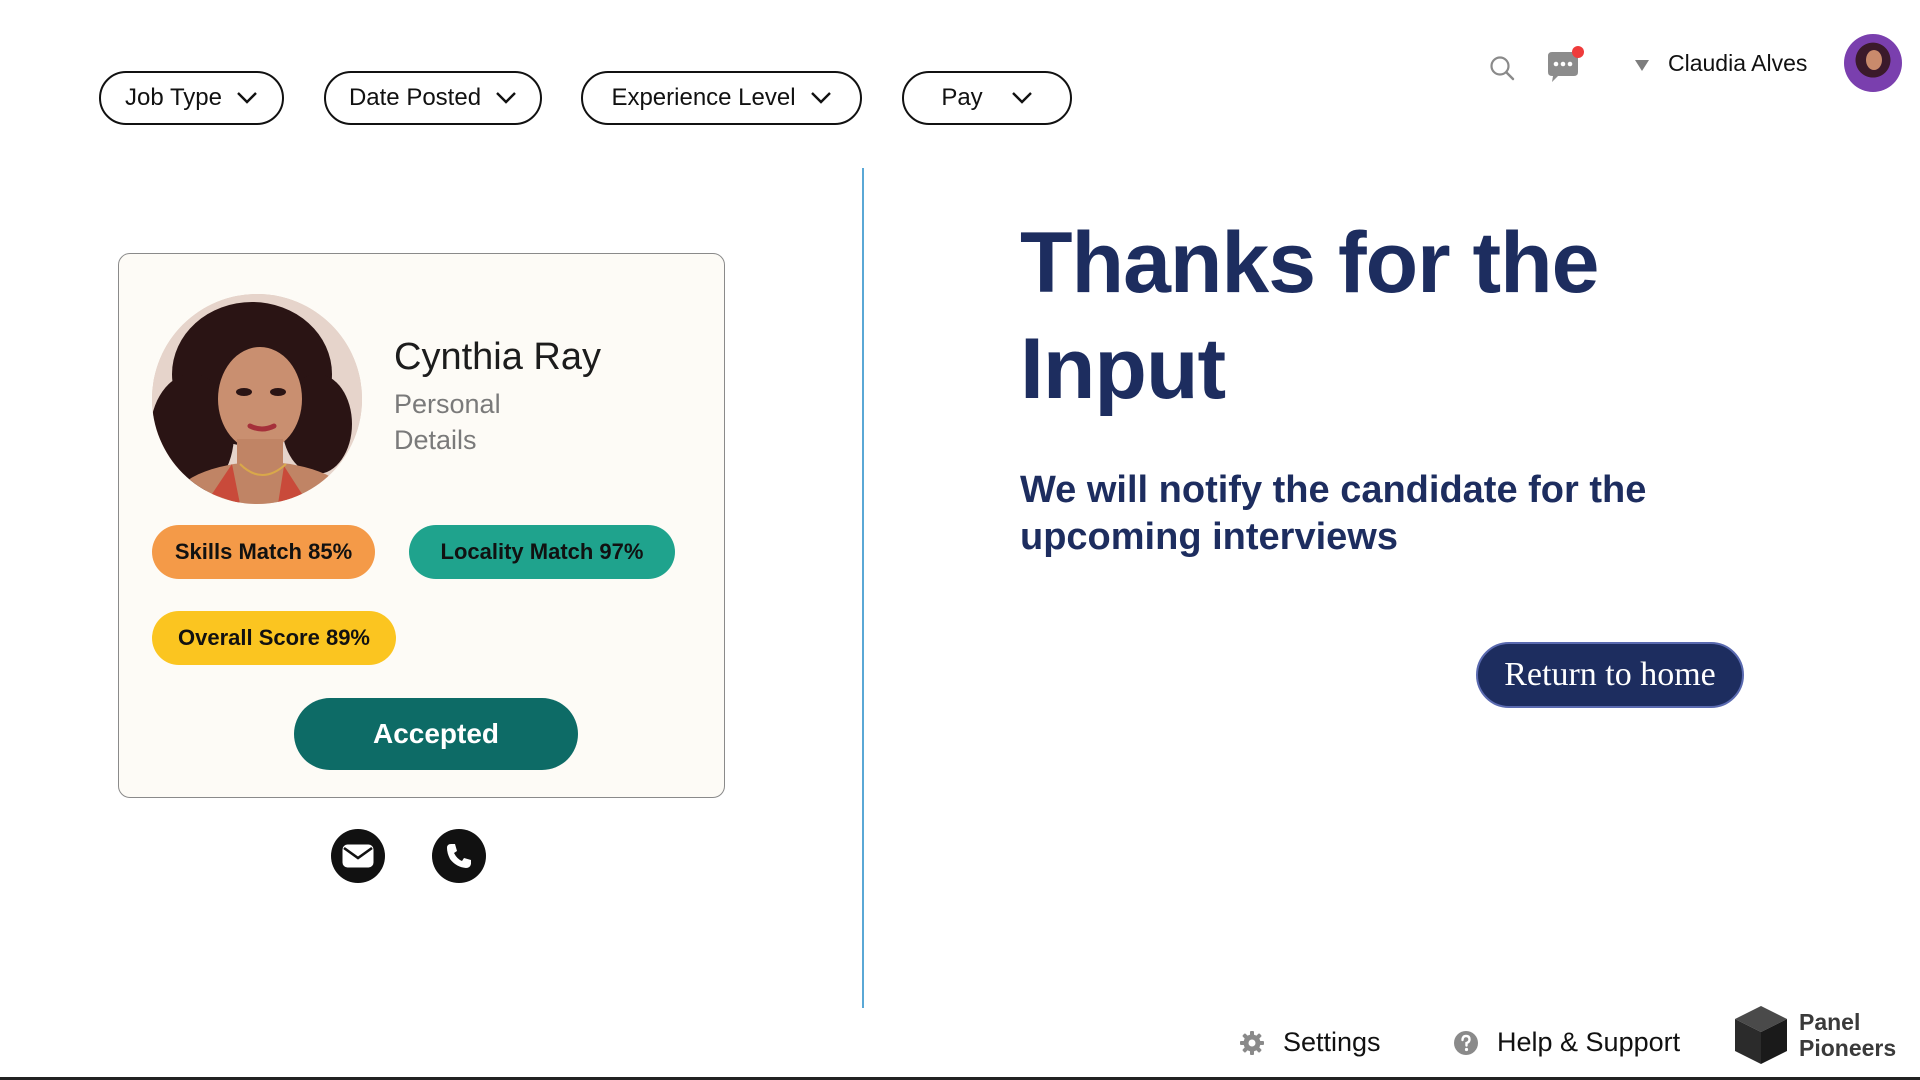 Image resolution: width=1920 pixels, height=1080 pixels. I want to click on help-support-link: Help & Support, so click(1566, 1042).